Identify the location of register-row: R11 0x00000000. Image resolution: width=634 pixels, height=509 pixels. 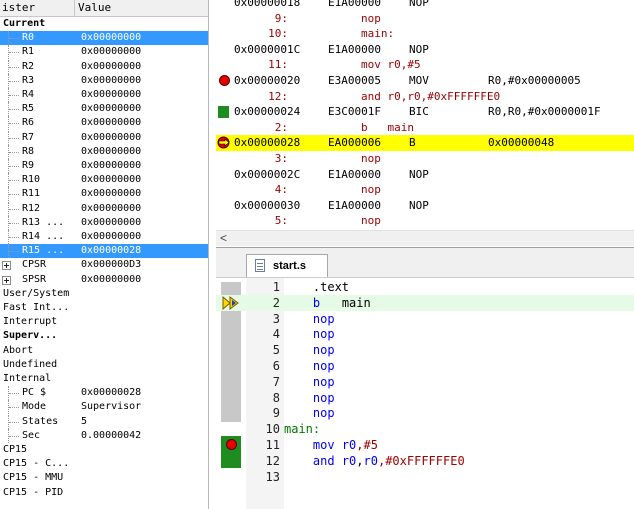
(104, 194).